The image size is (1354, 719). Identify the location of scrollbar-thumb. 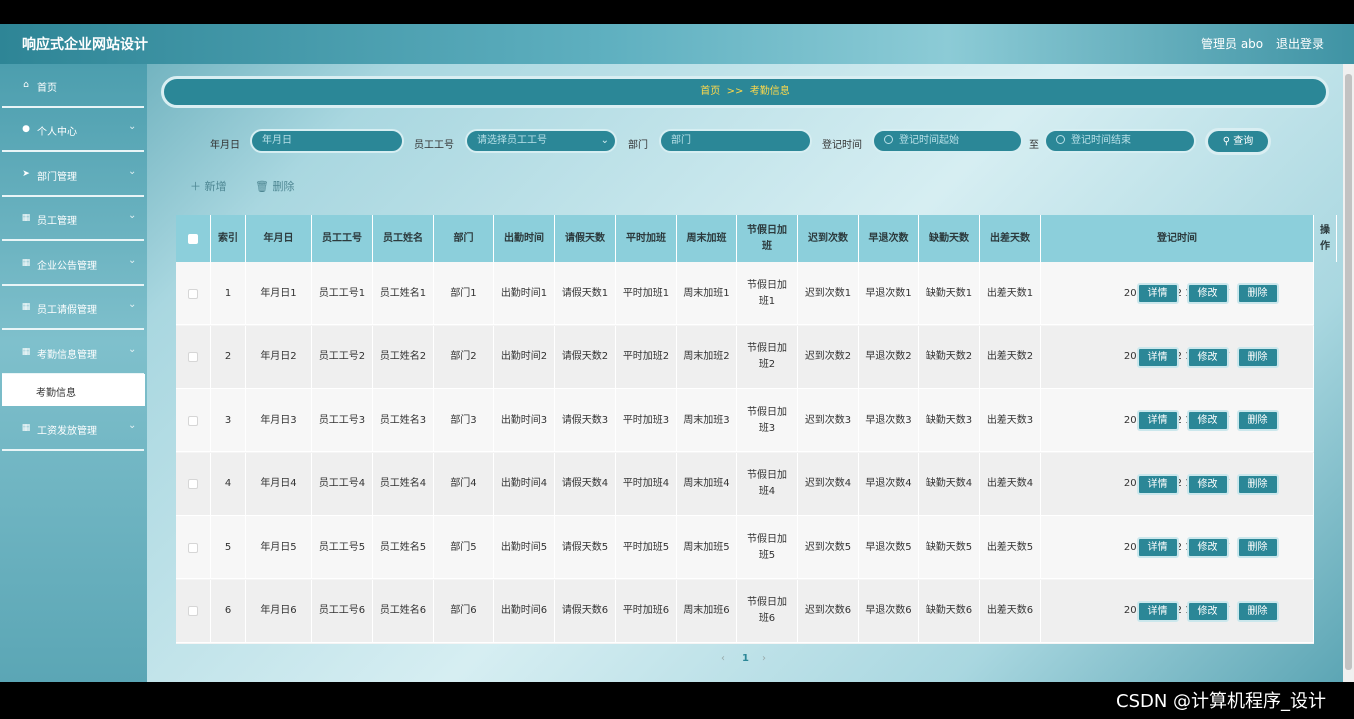
(1348, 372).